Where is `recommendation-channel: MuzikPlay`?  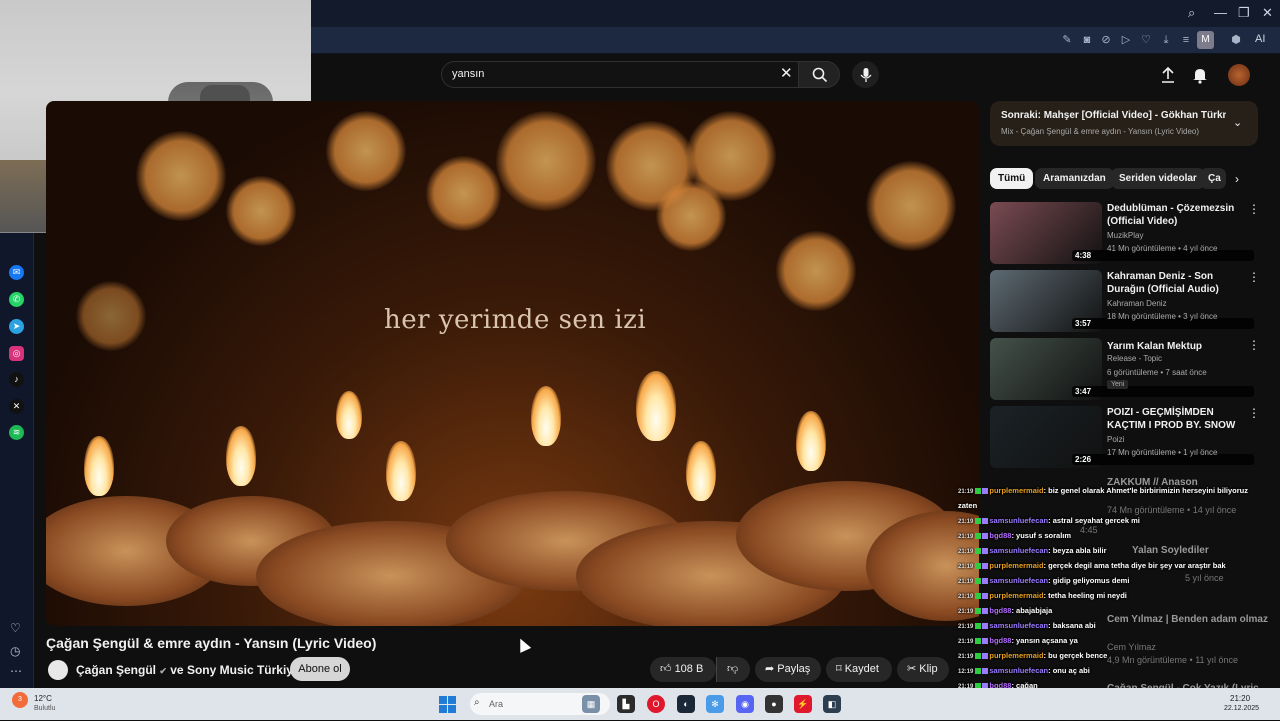 recommendation-channel: MuzikPlay is located at coordinates (1125, 235).